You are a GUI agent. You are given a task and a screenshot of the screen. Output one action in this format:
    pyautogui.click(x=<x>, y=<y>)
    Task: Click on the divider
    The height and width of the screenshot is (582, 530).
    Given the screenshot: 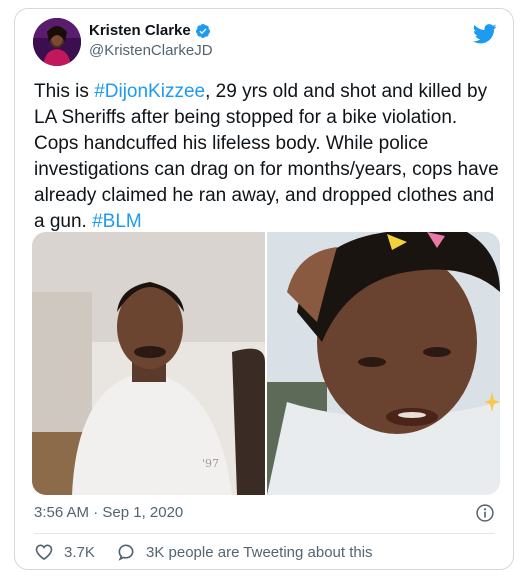 What is the action you would take?
    pyautogui.click(x=264, y=533)
    